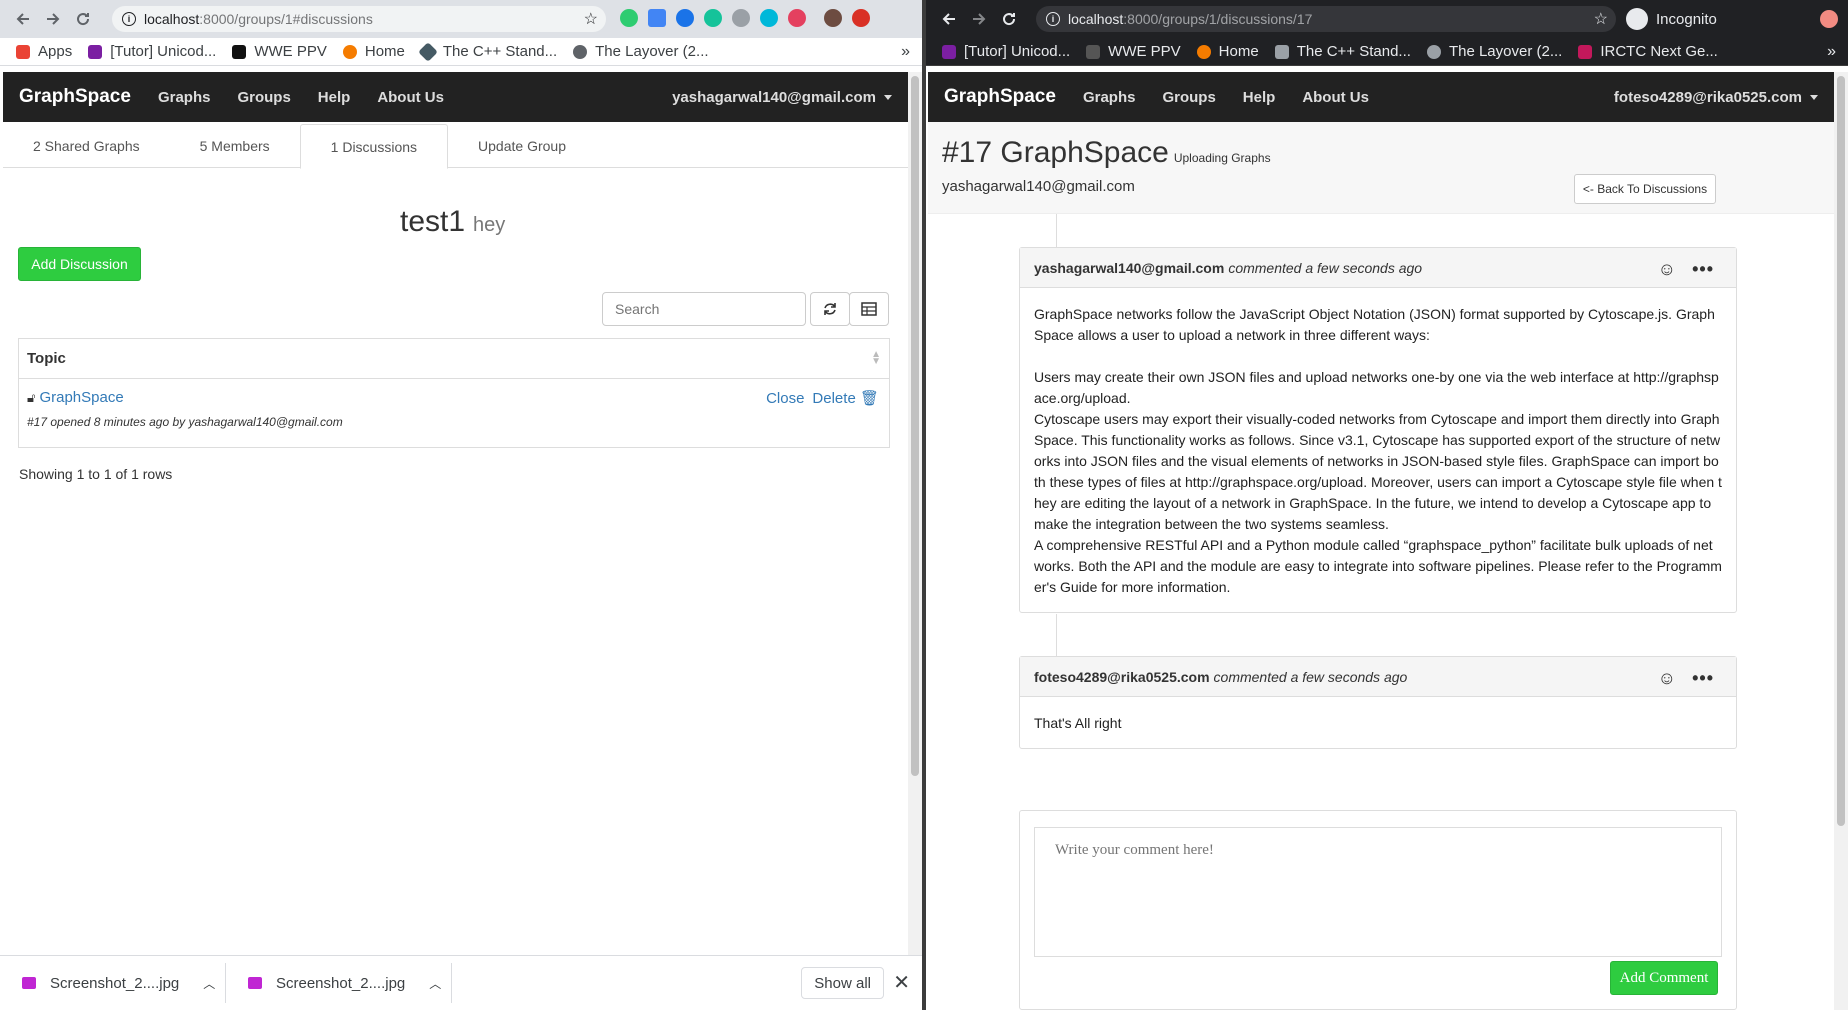 This screenshot has height=1010, width=1848. I want to click on show-all-button: Show all, so click(842, 983).